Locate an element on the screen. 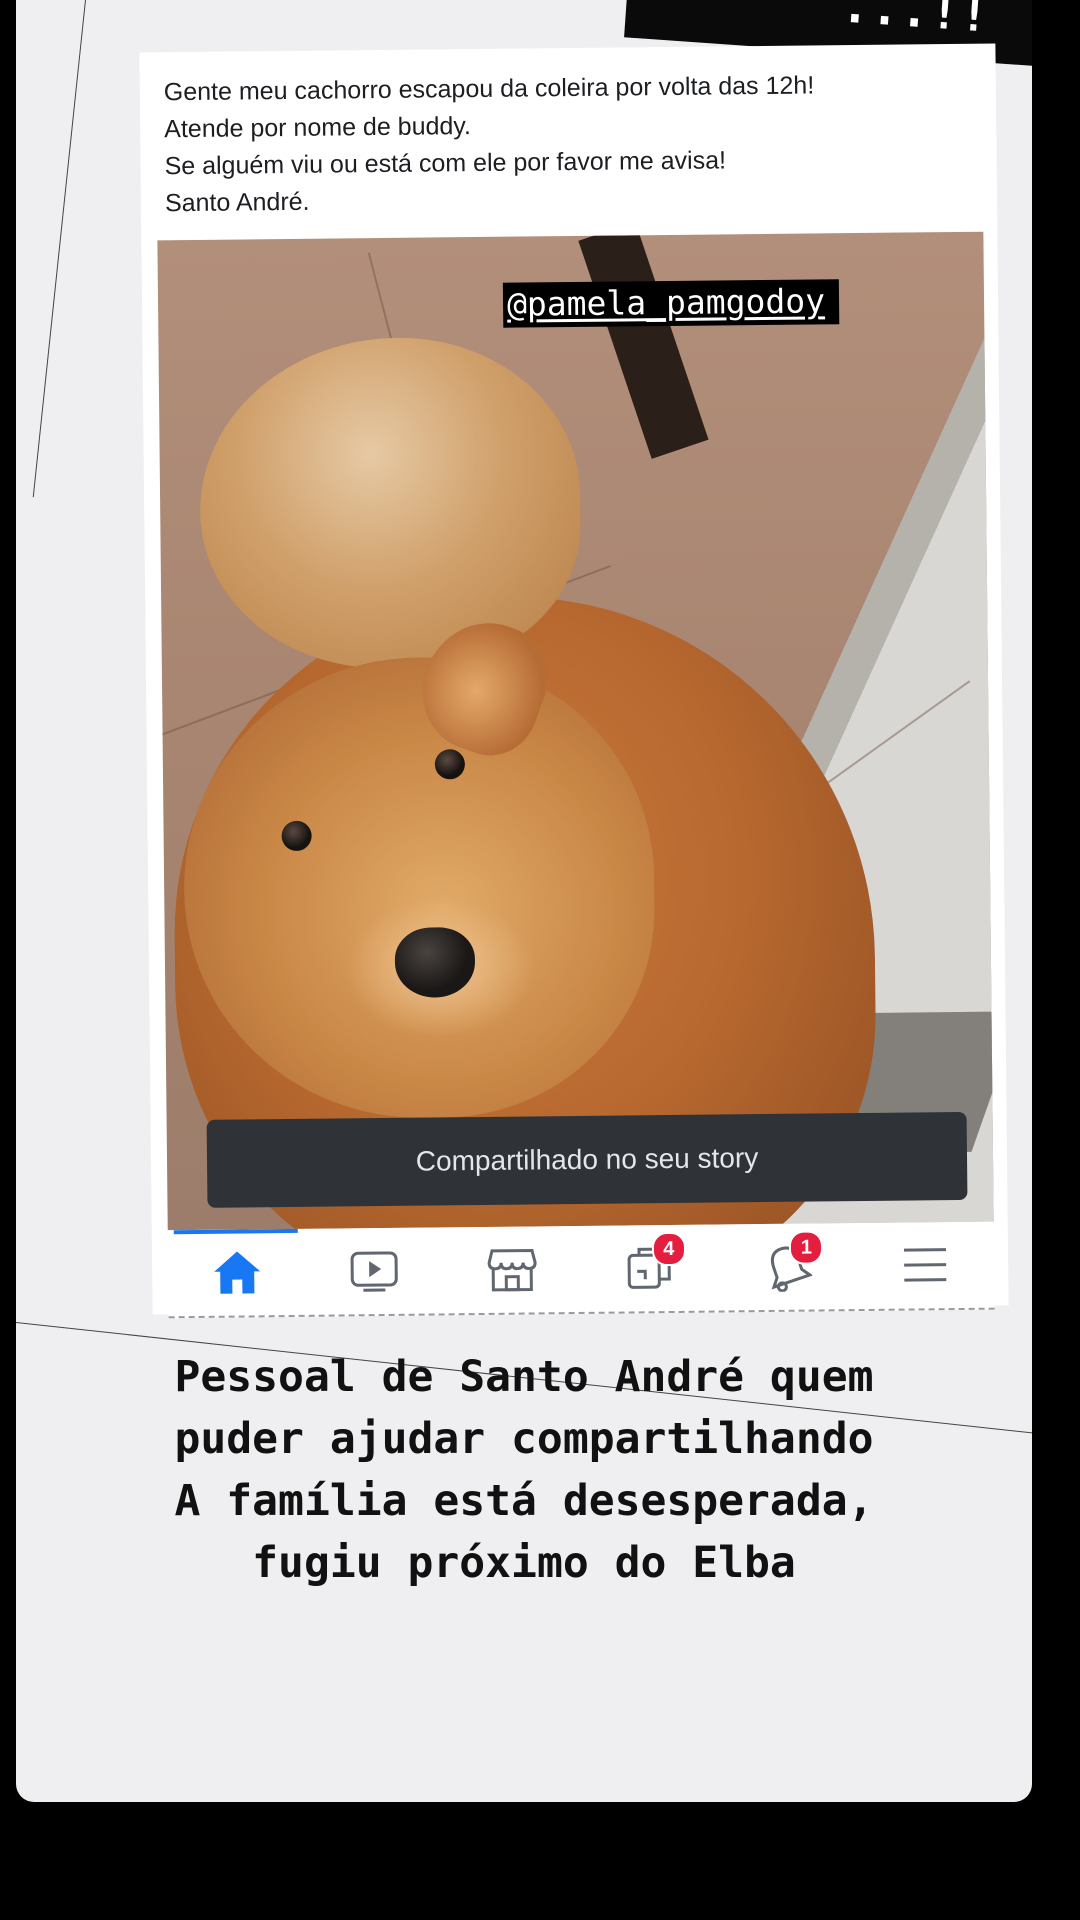 The image size is (1080, 1920). video-icon is located at coordinates (375, 1271).